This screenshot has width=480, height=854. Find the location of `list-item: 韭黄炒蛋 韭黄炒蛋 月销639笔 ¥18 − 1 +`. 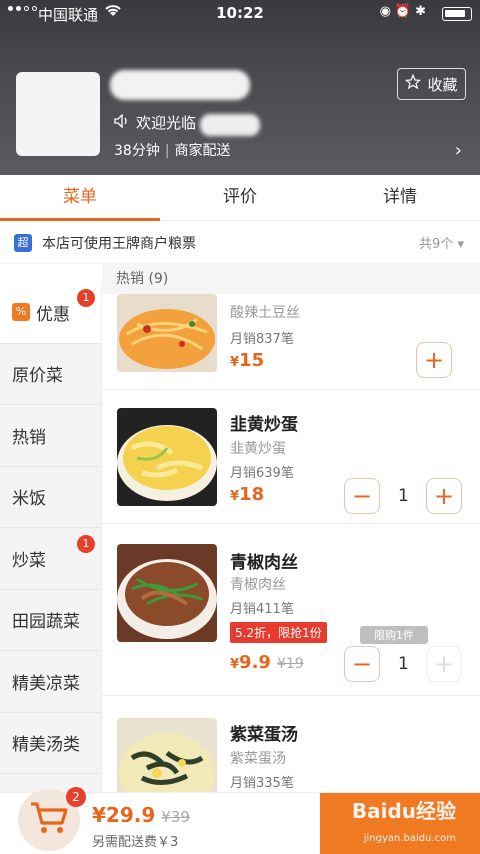

list-item: 韭黄炒蛋 韭黄炒蛋 月销639笔 ¥18 − 1 + is located at coordinates (291, 457).